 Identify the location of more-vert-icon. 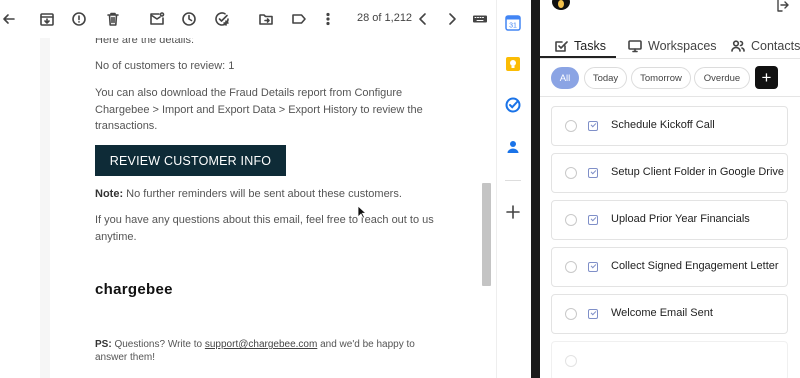
(328, 19).